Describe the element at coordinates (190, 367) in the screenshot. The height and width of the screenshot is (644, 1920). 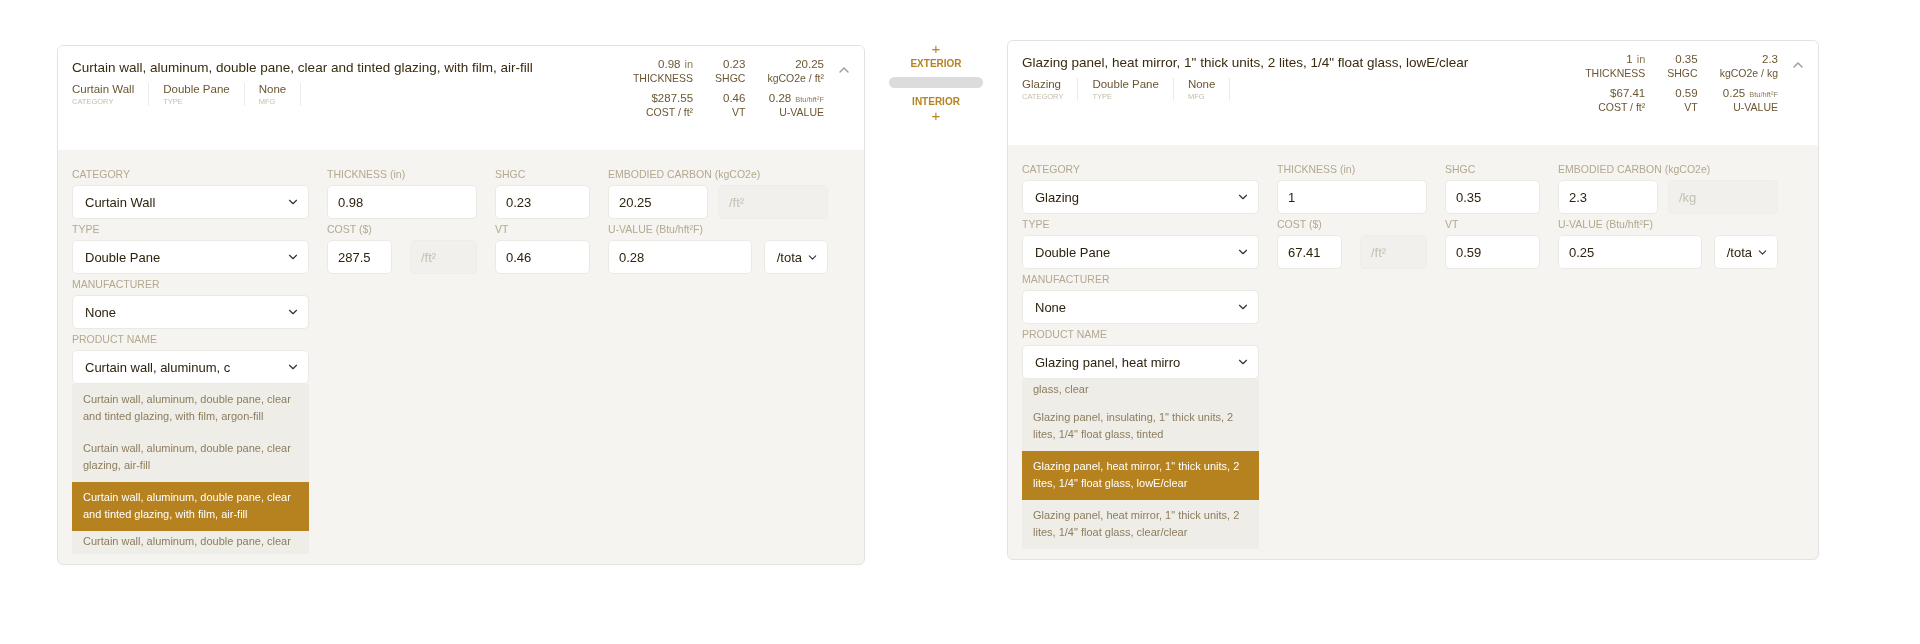
I see `dropdown: Curtain wall, aluminum, c` at that location.